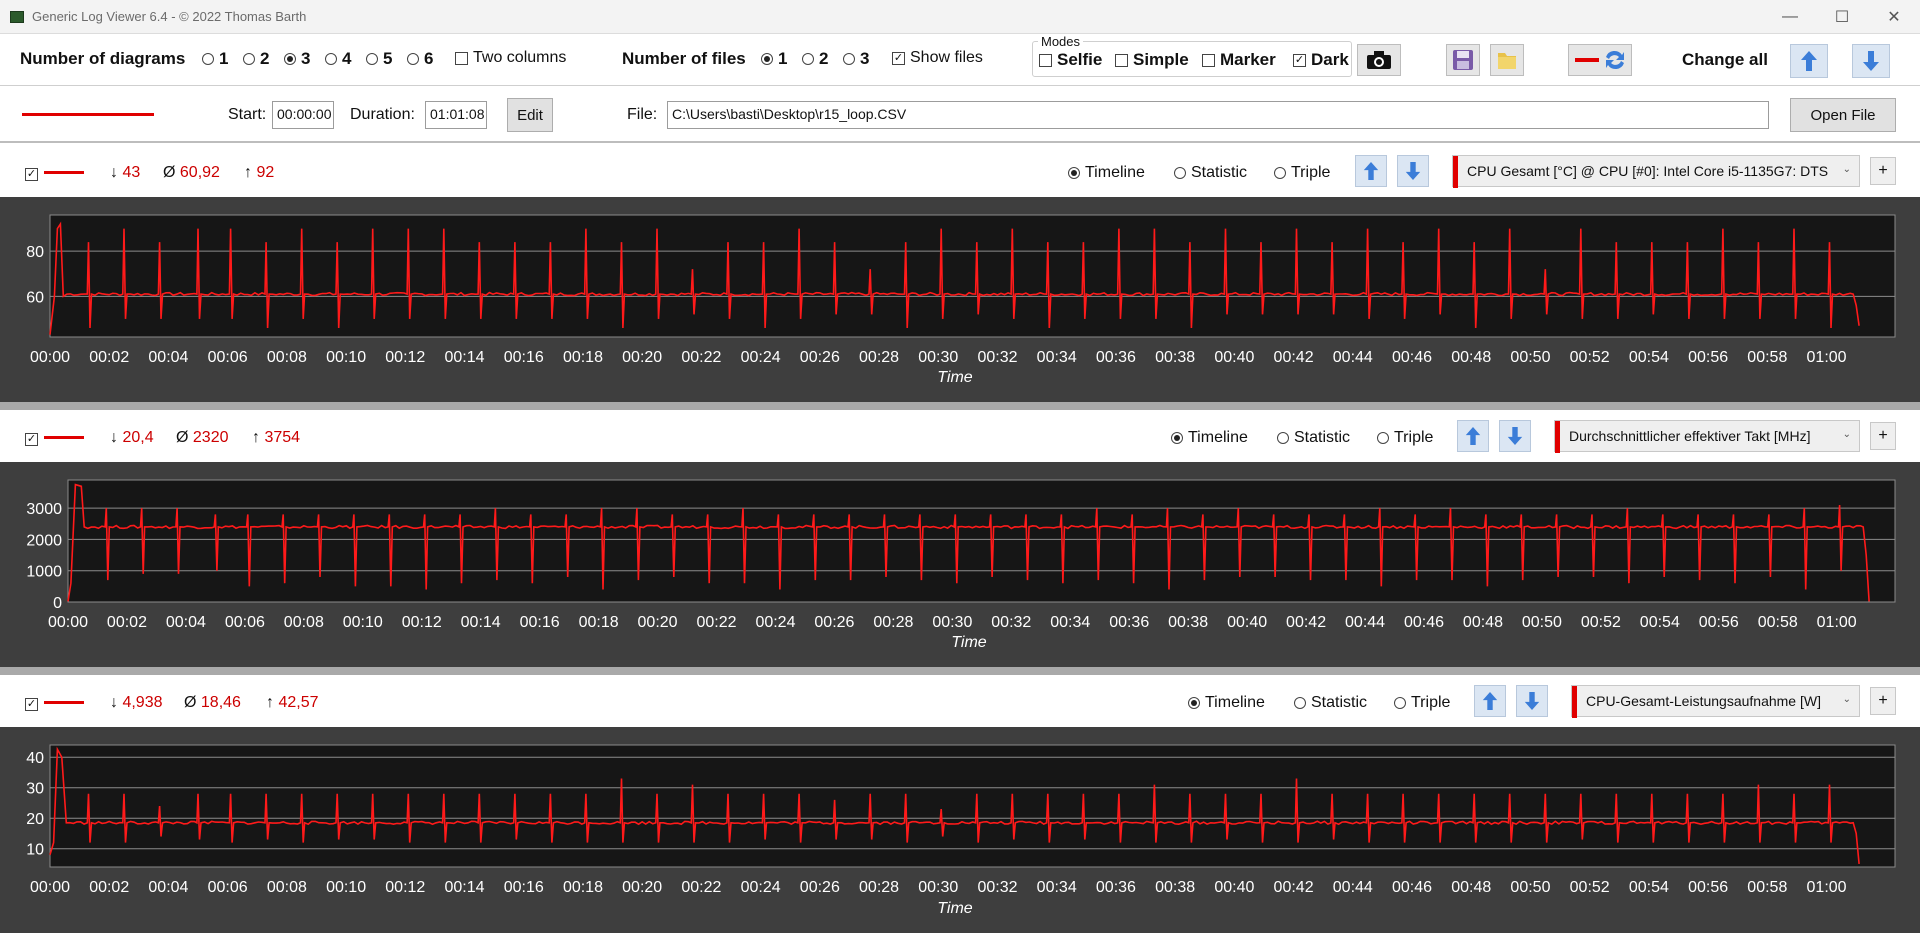 This screenshot has height=938, width=1920. What do you see at coordinates (1778, 622) in the screenshot?
I see `x-tick-label: 00:58` at bounding box center [1778, 622].